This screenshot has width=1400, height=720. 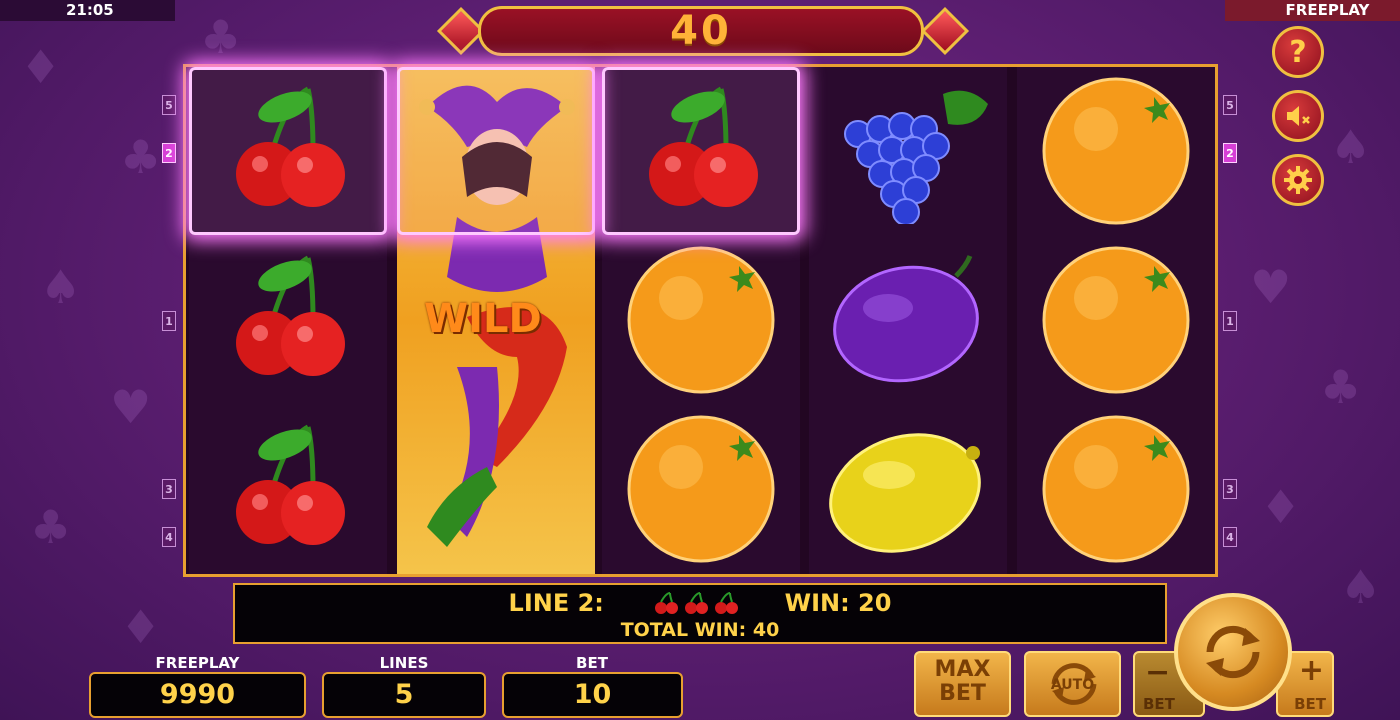 I want to click on help-button: ?, so click(x=1298, y=52).